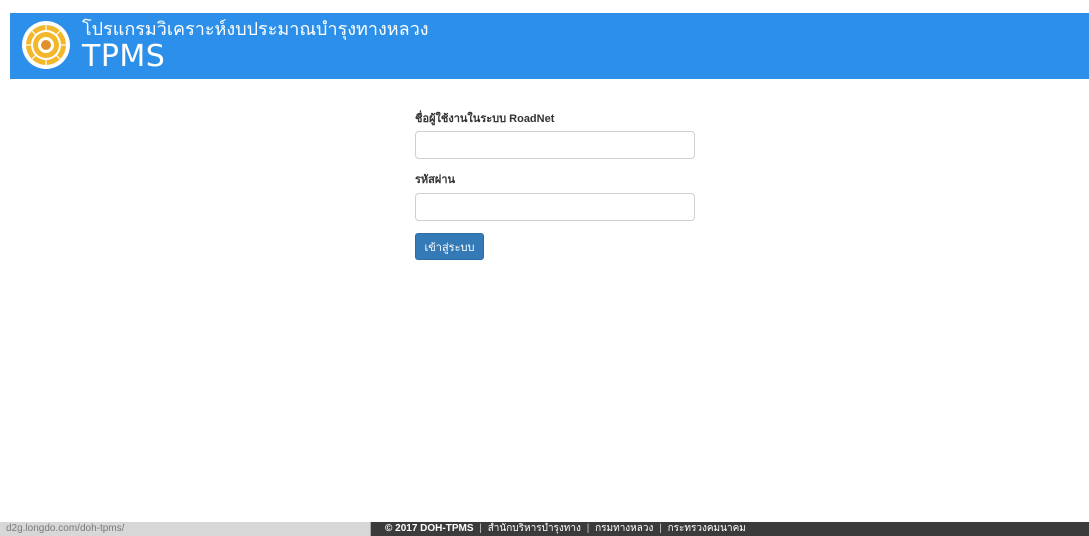 The image size is (1089, 536). Describe the element at coordinates (255, 29) in the screenshot. I see `app-subtitle: โปรแกรมวิเคราะห์งบประมาณบำรุงทางหลวง` at that location.